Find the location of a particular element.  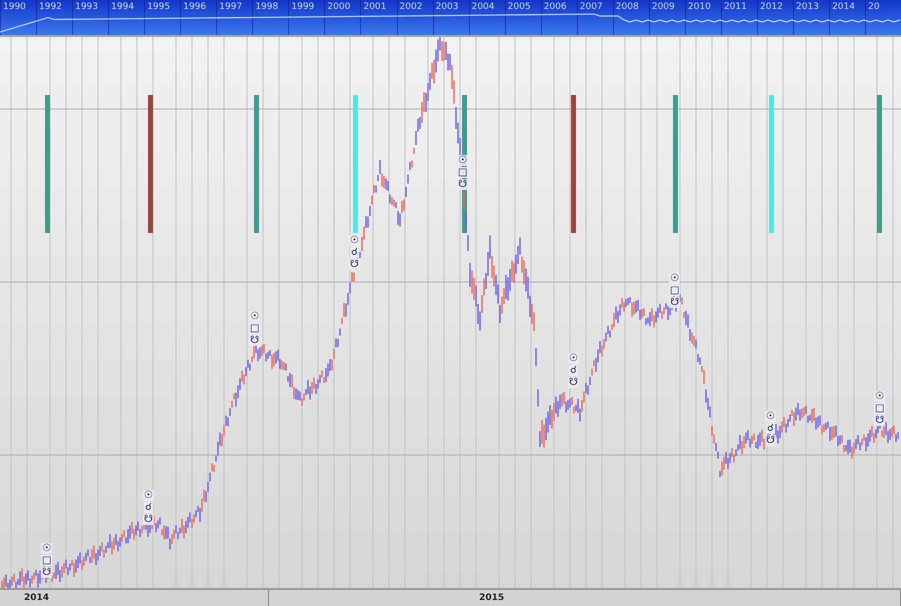

year-label: 1993 is located at coordinates (86, 7).